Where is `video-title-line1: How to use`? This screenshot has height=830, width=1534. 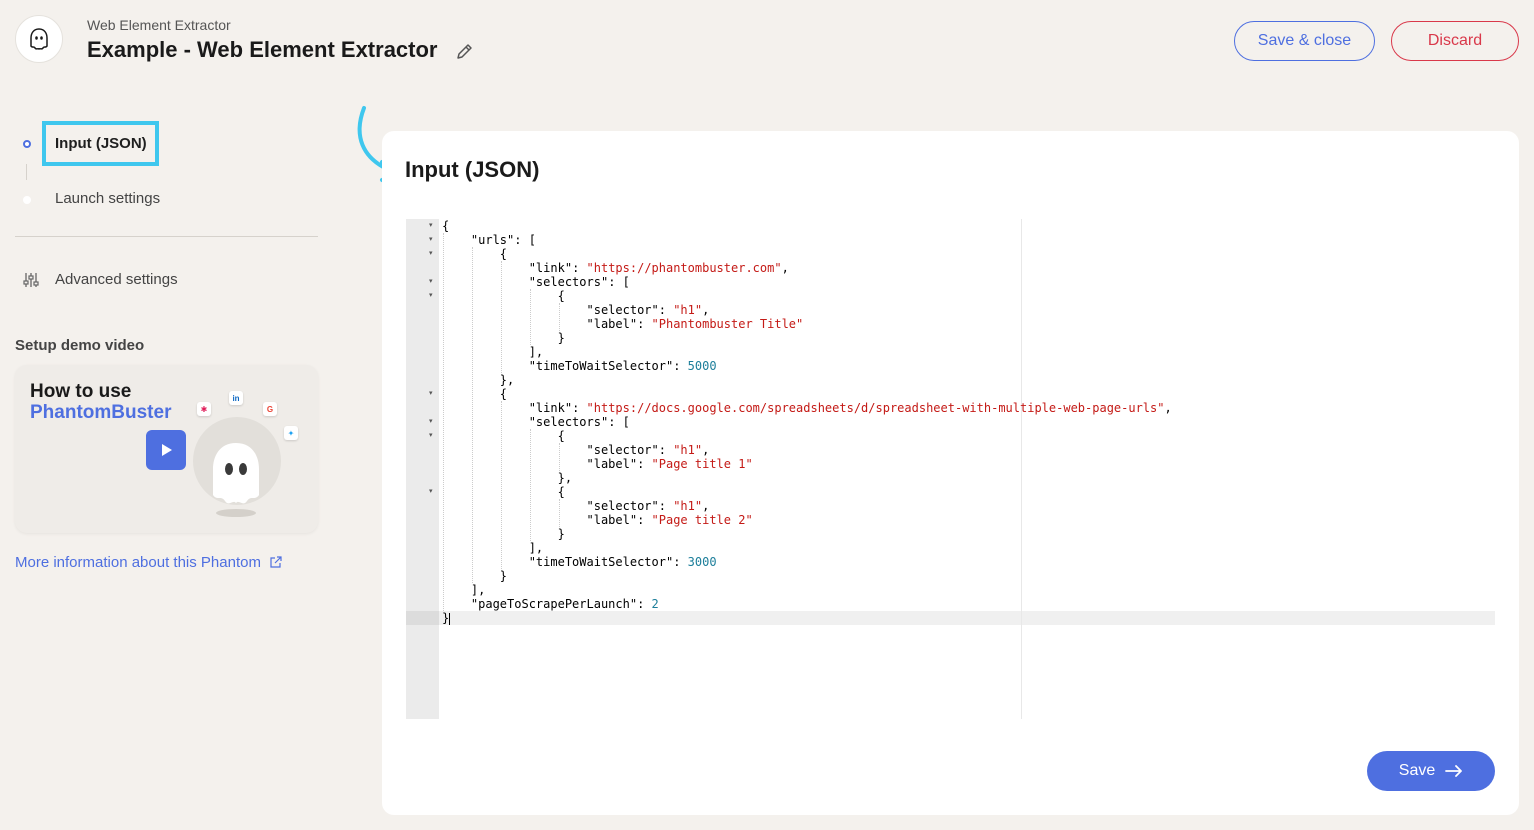 video-title-line1: How to use is located at coordinates (81, 391).